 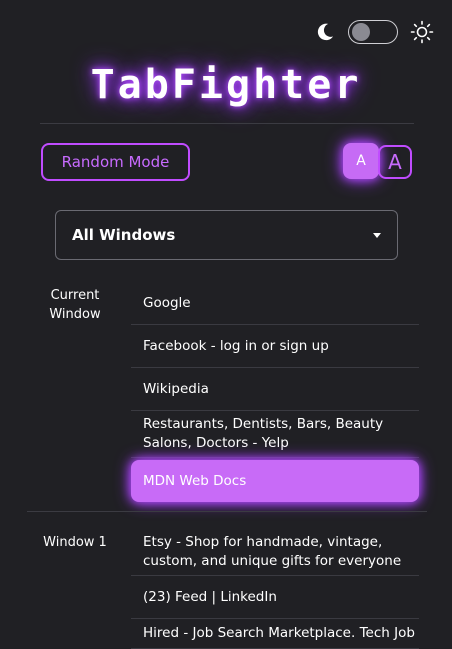 What do you see at coordinates (227, 123) in the screenshot?
I see `header-divider` at bounding box center [227, 123].